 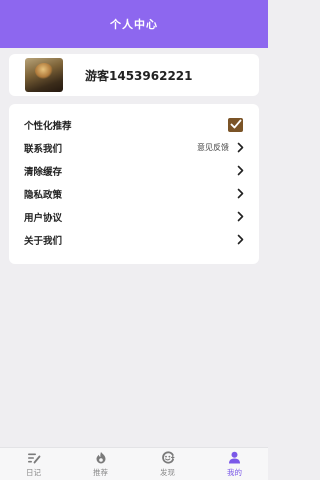 I want to click on tab-discover: 发现, so click(x=167, y=464).